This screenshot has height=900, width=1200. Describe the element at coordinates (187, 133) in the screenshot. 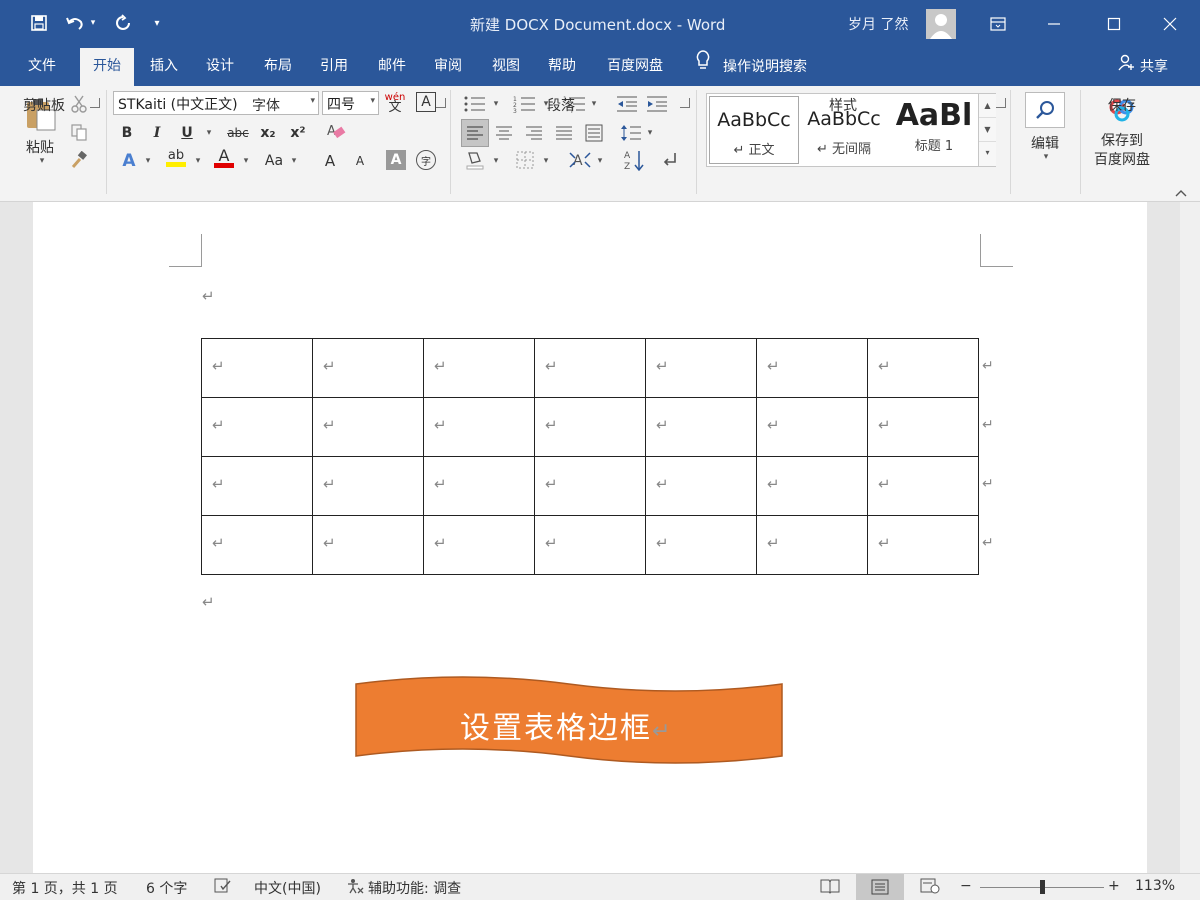

I see `underline-icon: U` at that location.